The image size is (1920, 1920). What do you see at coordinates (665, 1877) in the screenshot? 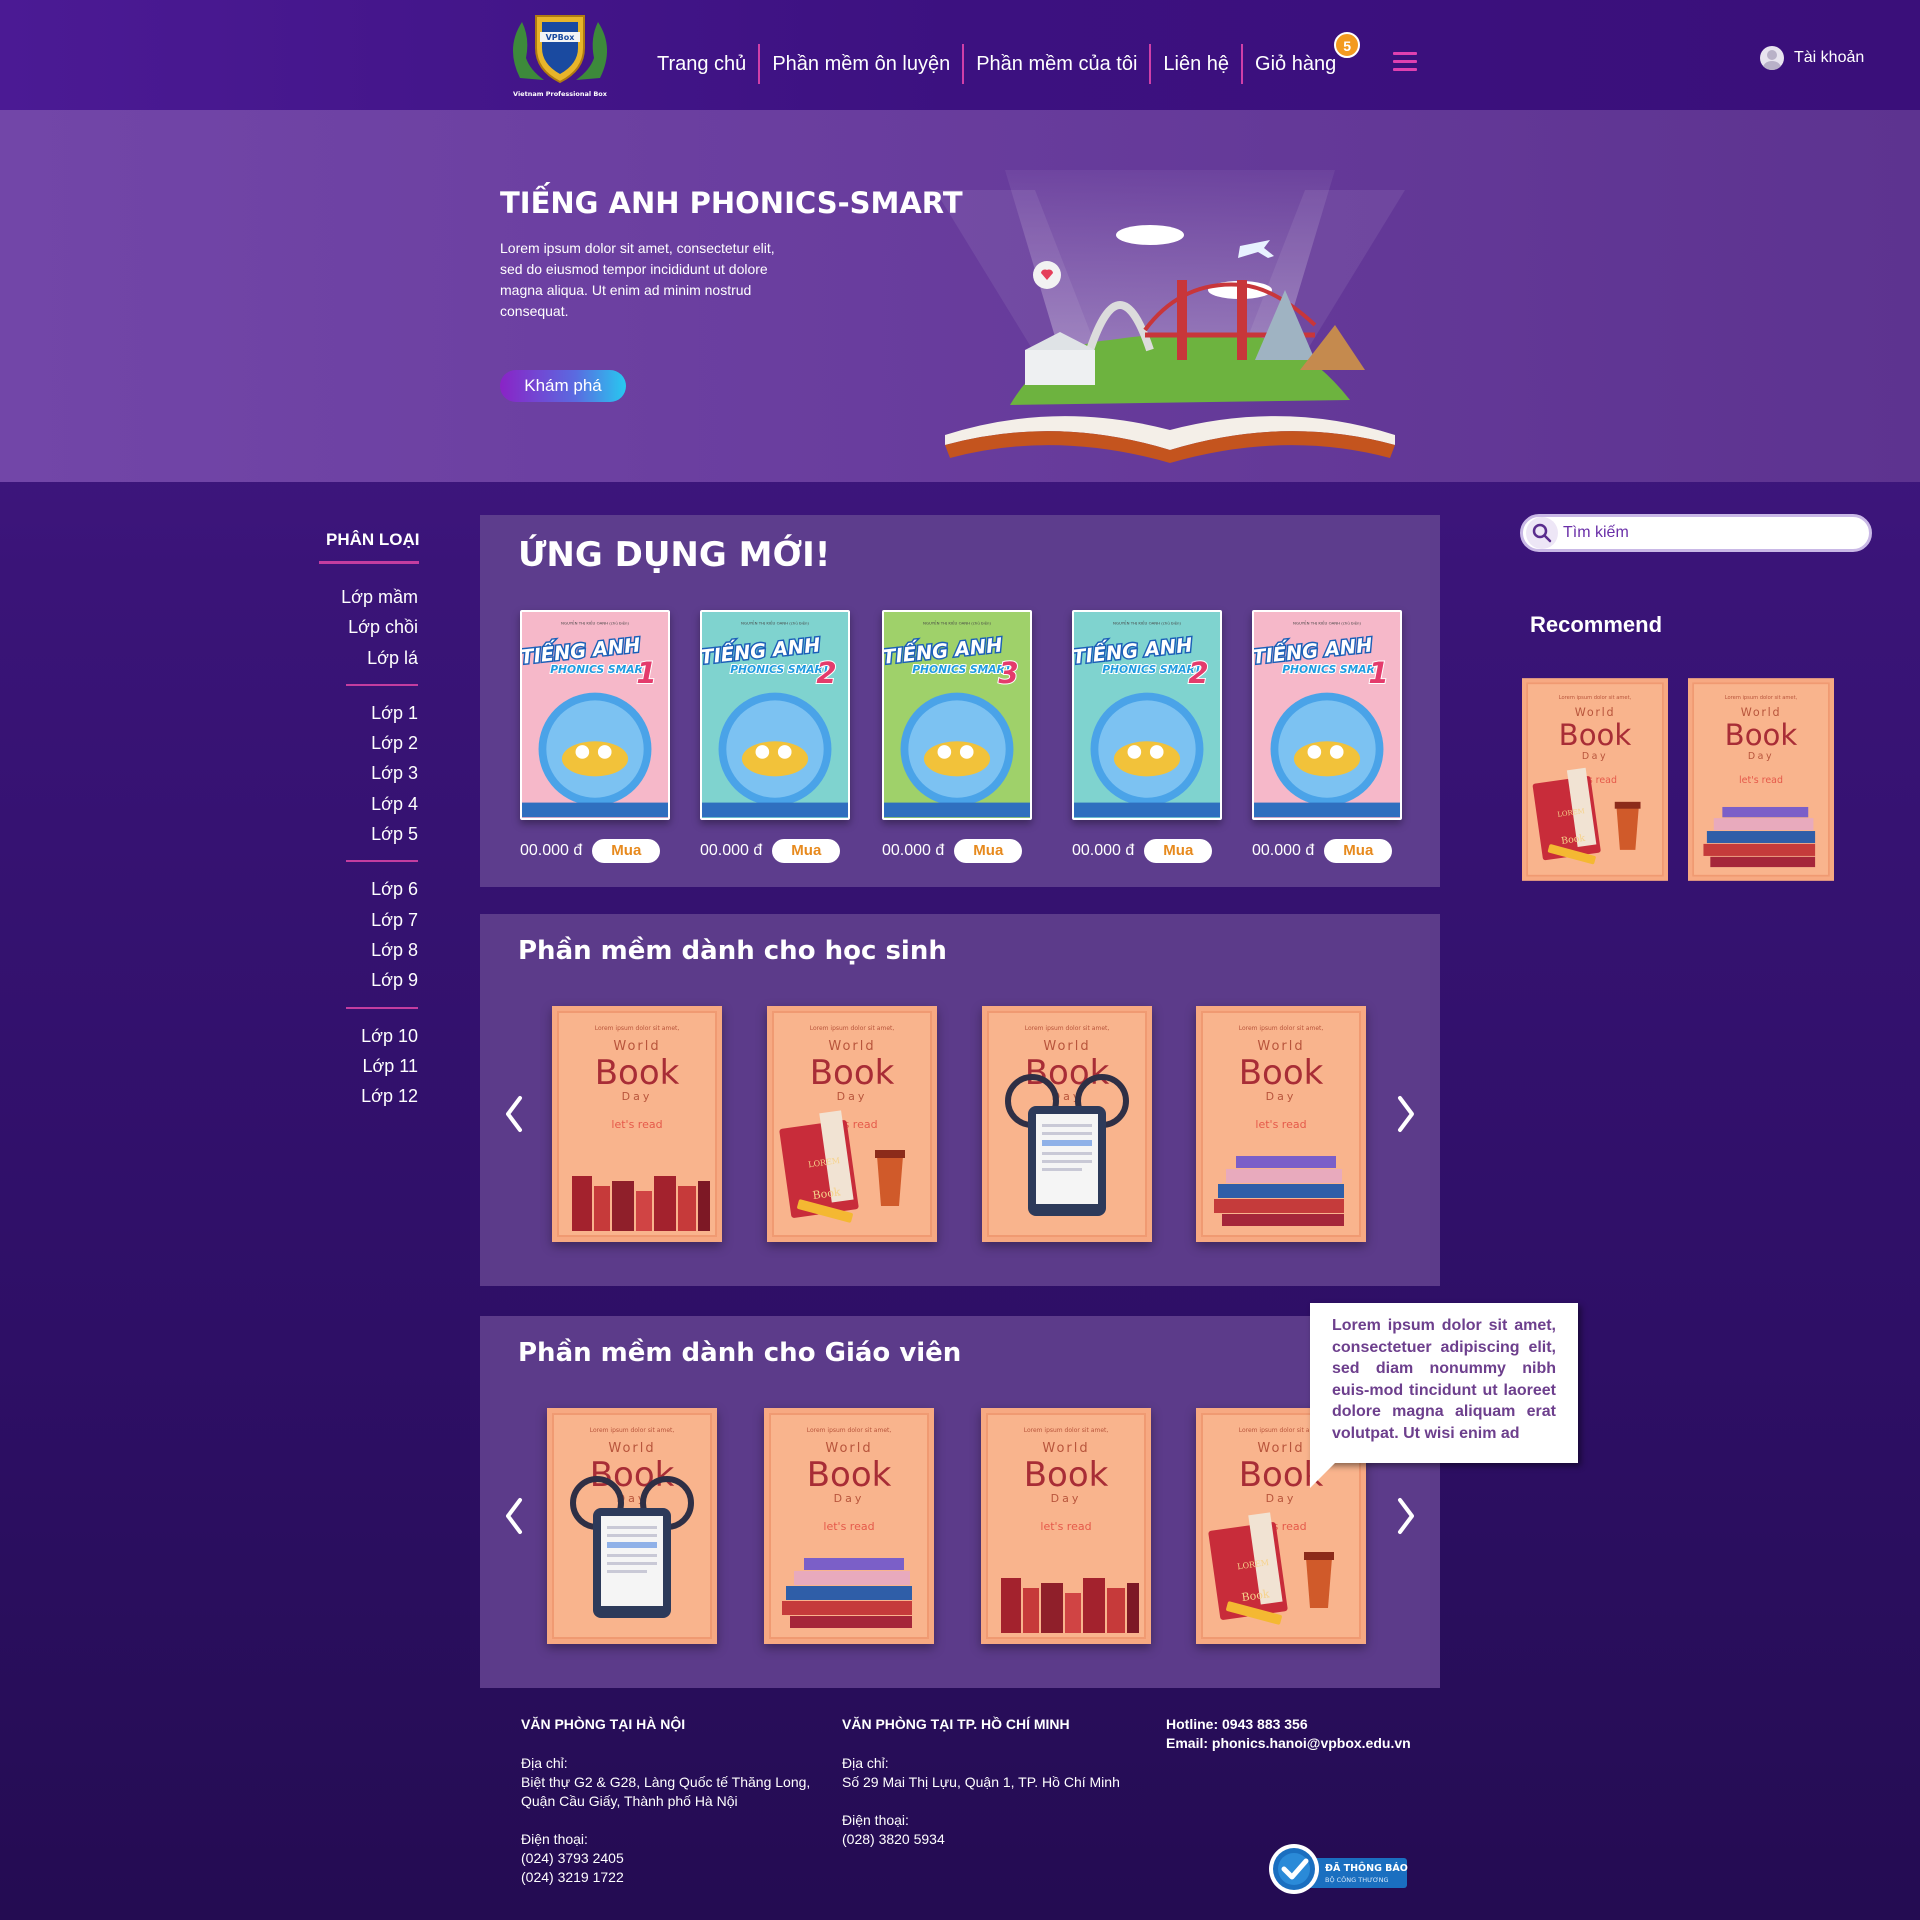
I see `footer-phone: (024) 3219 1722` at bounding box center [665, 1877].